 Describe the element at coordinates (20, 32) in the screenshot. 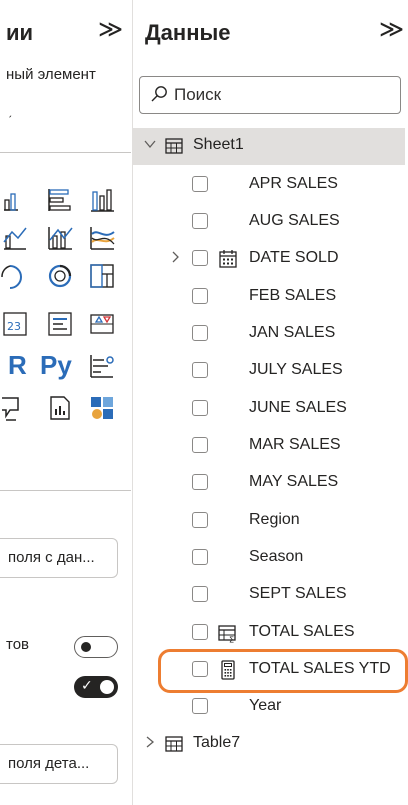

I see `visualizations-title-fragment: ии` at that location.